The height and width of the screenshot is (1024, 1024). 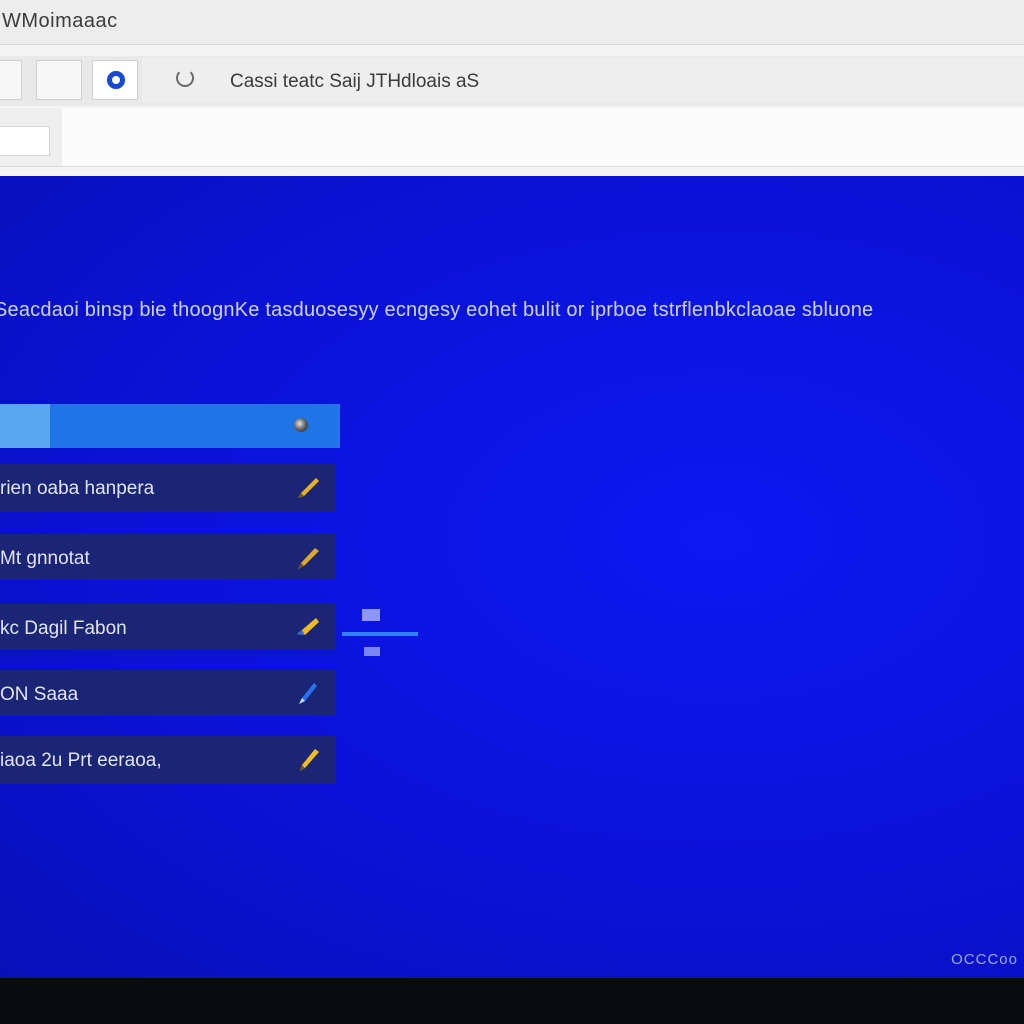 What do you see at coordinates (81, 760) in the screenshot?
I see `option-label: iaoa 2u Prt eeraoa,` at bounding box center [81, 760].